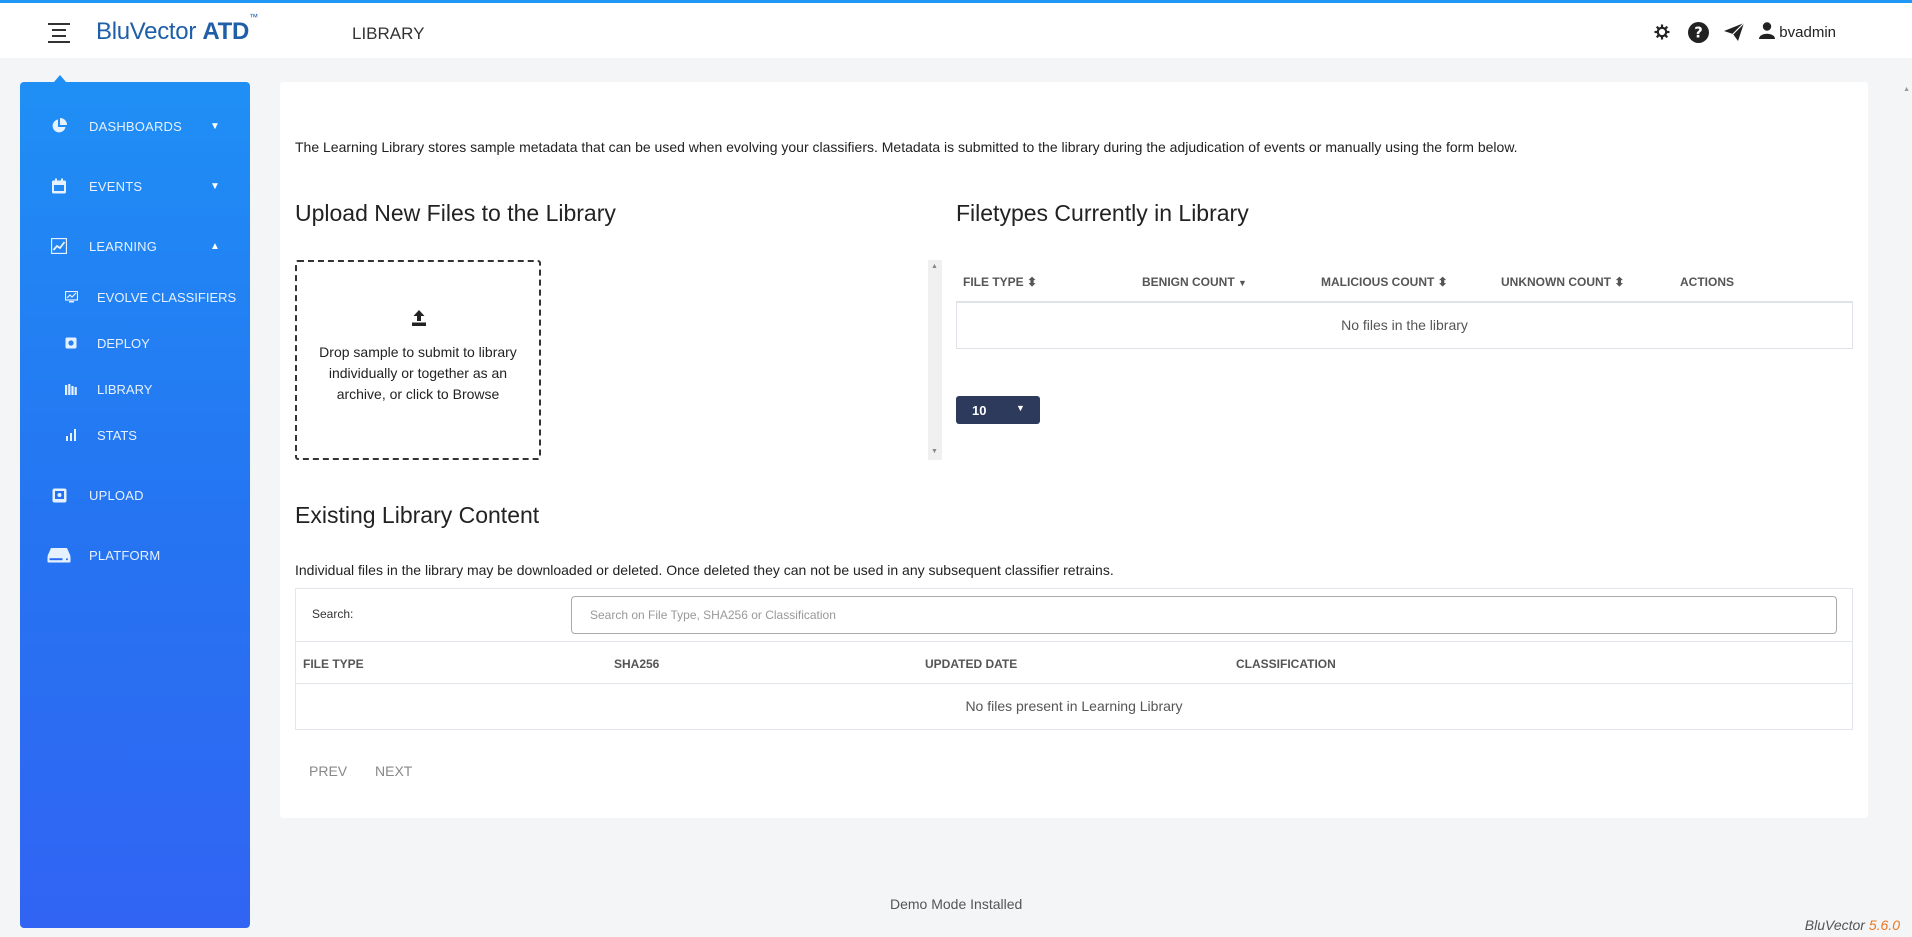 The height and width of the screenshot is (937, 1912). Describe the element at coordinates (60, 78) in the screenshot. I see `sidebar-pointer` at that location.